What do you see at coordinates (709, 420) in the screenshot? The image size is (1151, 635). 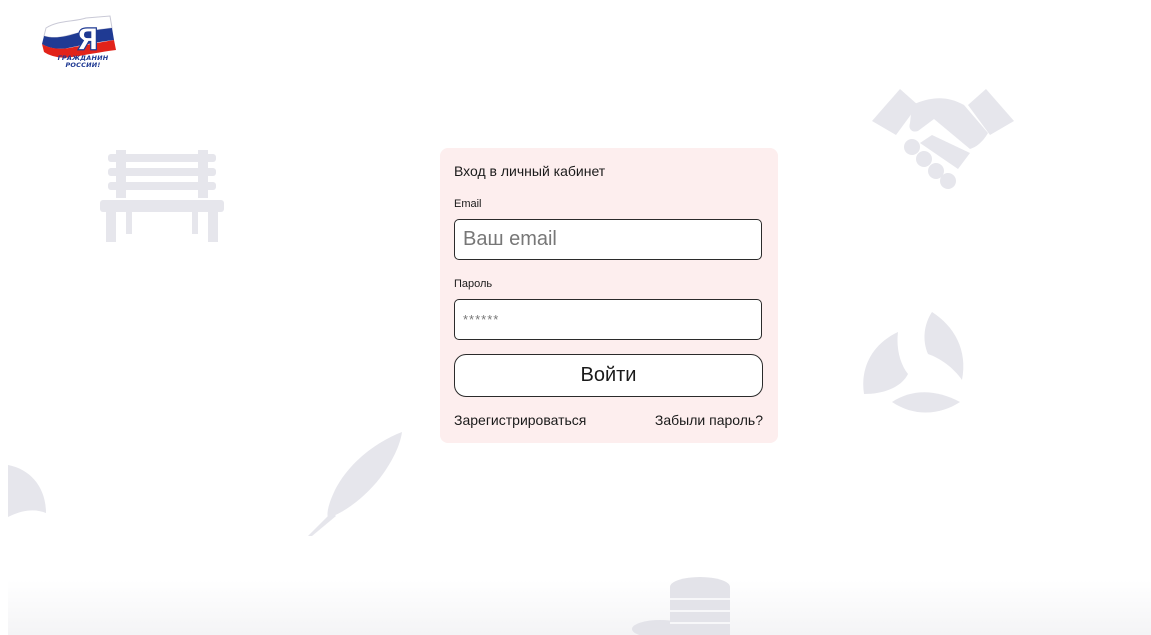 I see `forgot-password-link: Забыли пароль?` at bounding box center [709, 420].